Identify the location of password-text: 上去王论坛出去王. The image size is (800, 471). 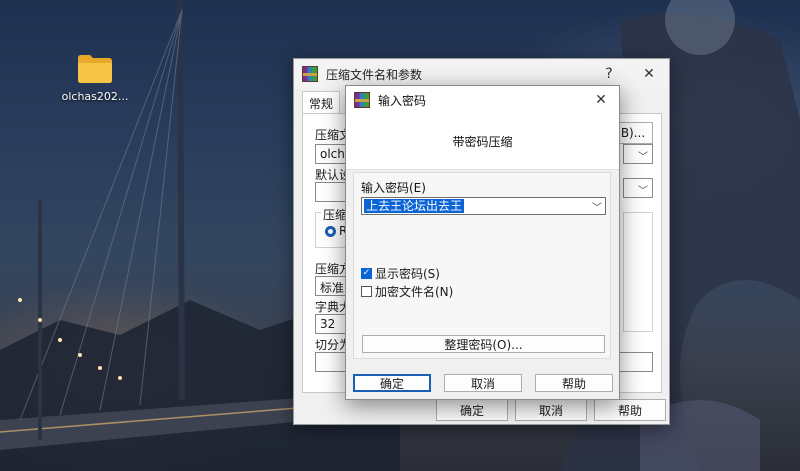
(414, 206).